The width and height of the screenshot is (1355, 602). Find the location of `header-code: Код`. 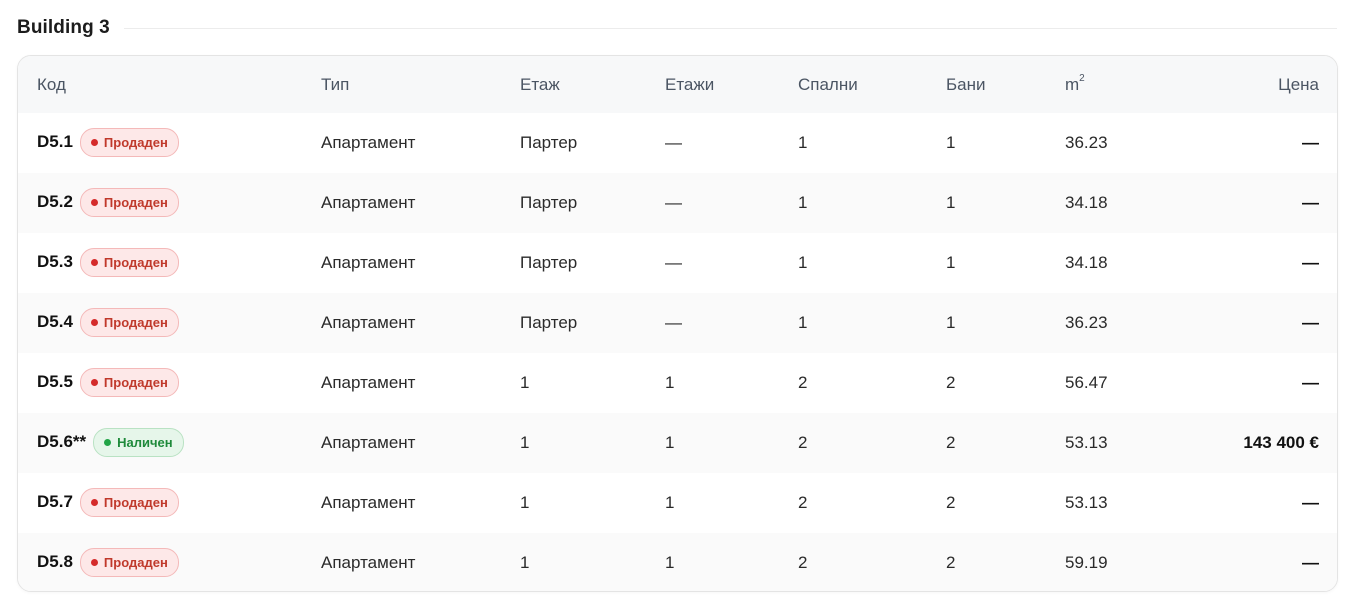

header-code: Код is located at coordinates (169, 84).